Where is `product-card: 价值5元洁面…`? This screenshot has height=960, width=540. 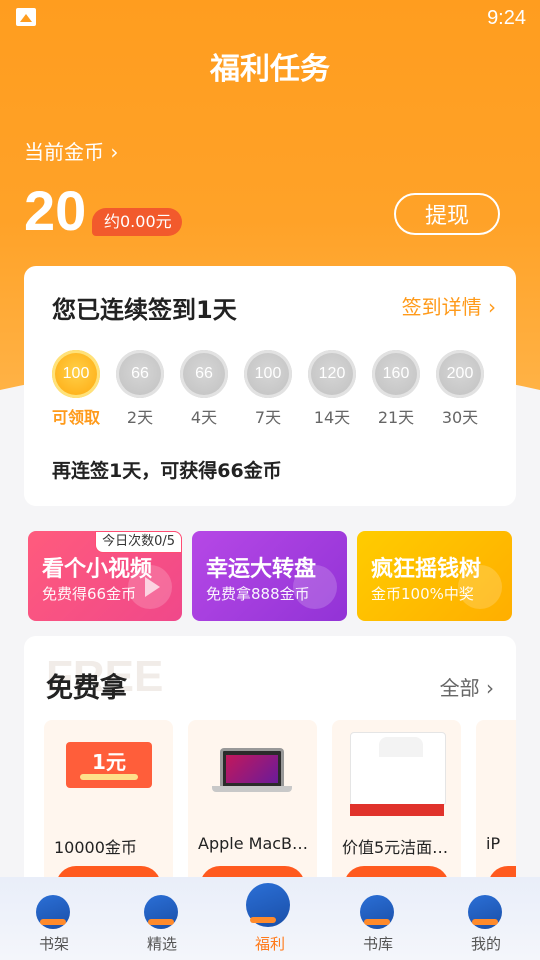 product-card: 价值5元洁面… is located at coordinates (396, 808).